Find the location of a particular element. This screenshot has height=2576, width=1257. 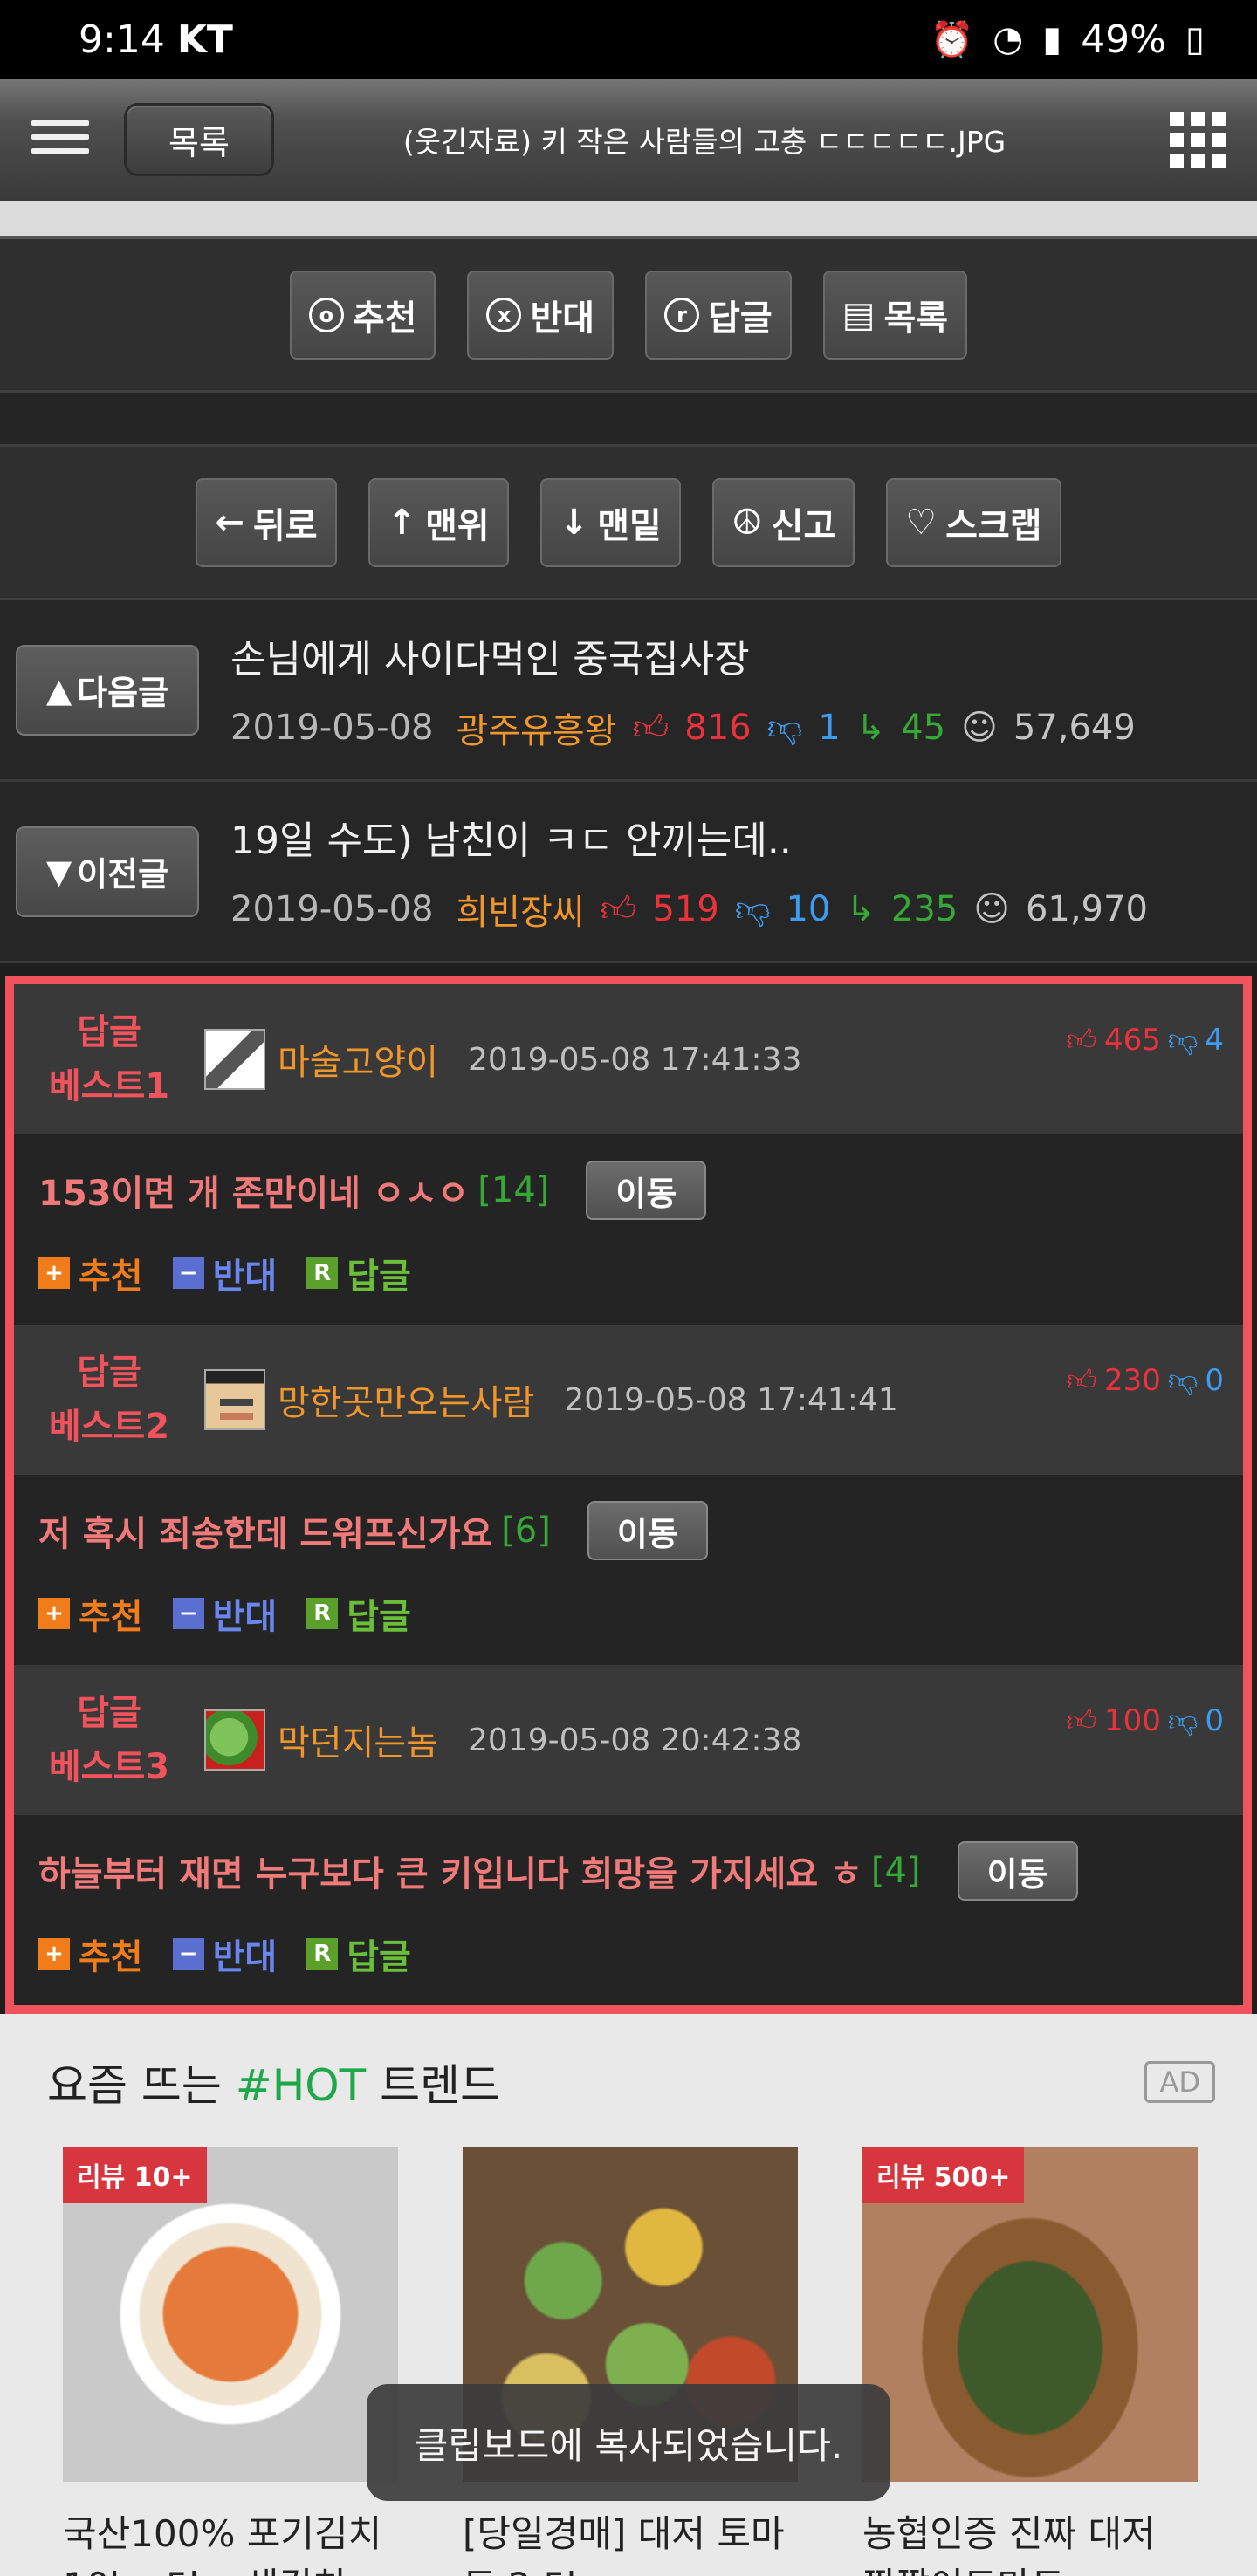

product-card: 리뷰 10+ 국산100% 포기김치 10kg,5kg 생김치 is located at coordinates (231, 2361).